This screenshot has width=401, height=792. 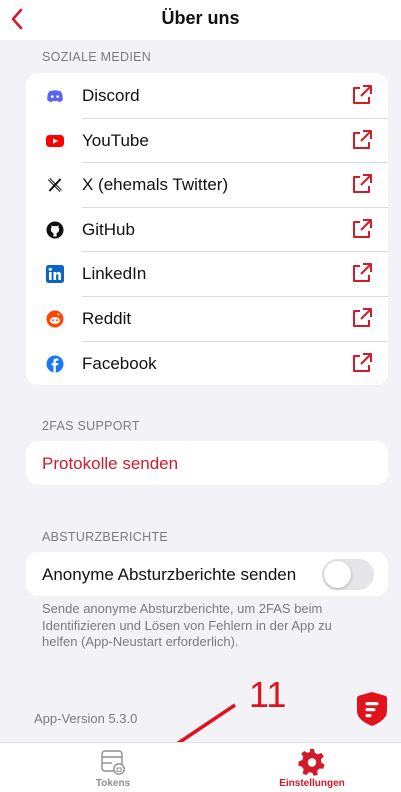 I want to click on section-header-support: 2FAS SUPPORT, so click(x=91, y=426).